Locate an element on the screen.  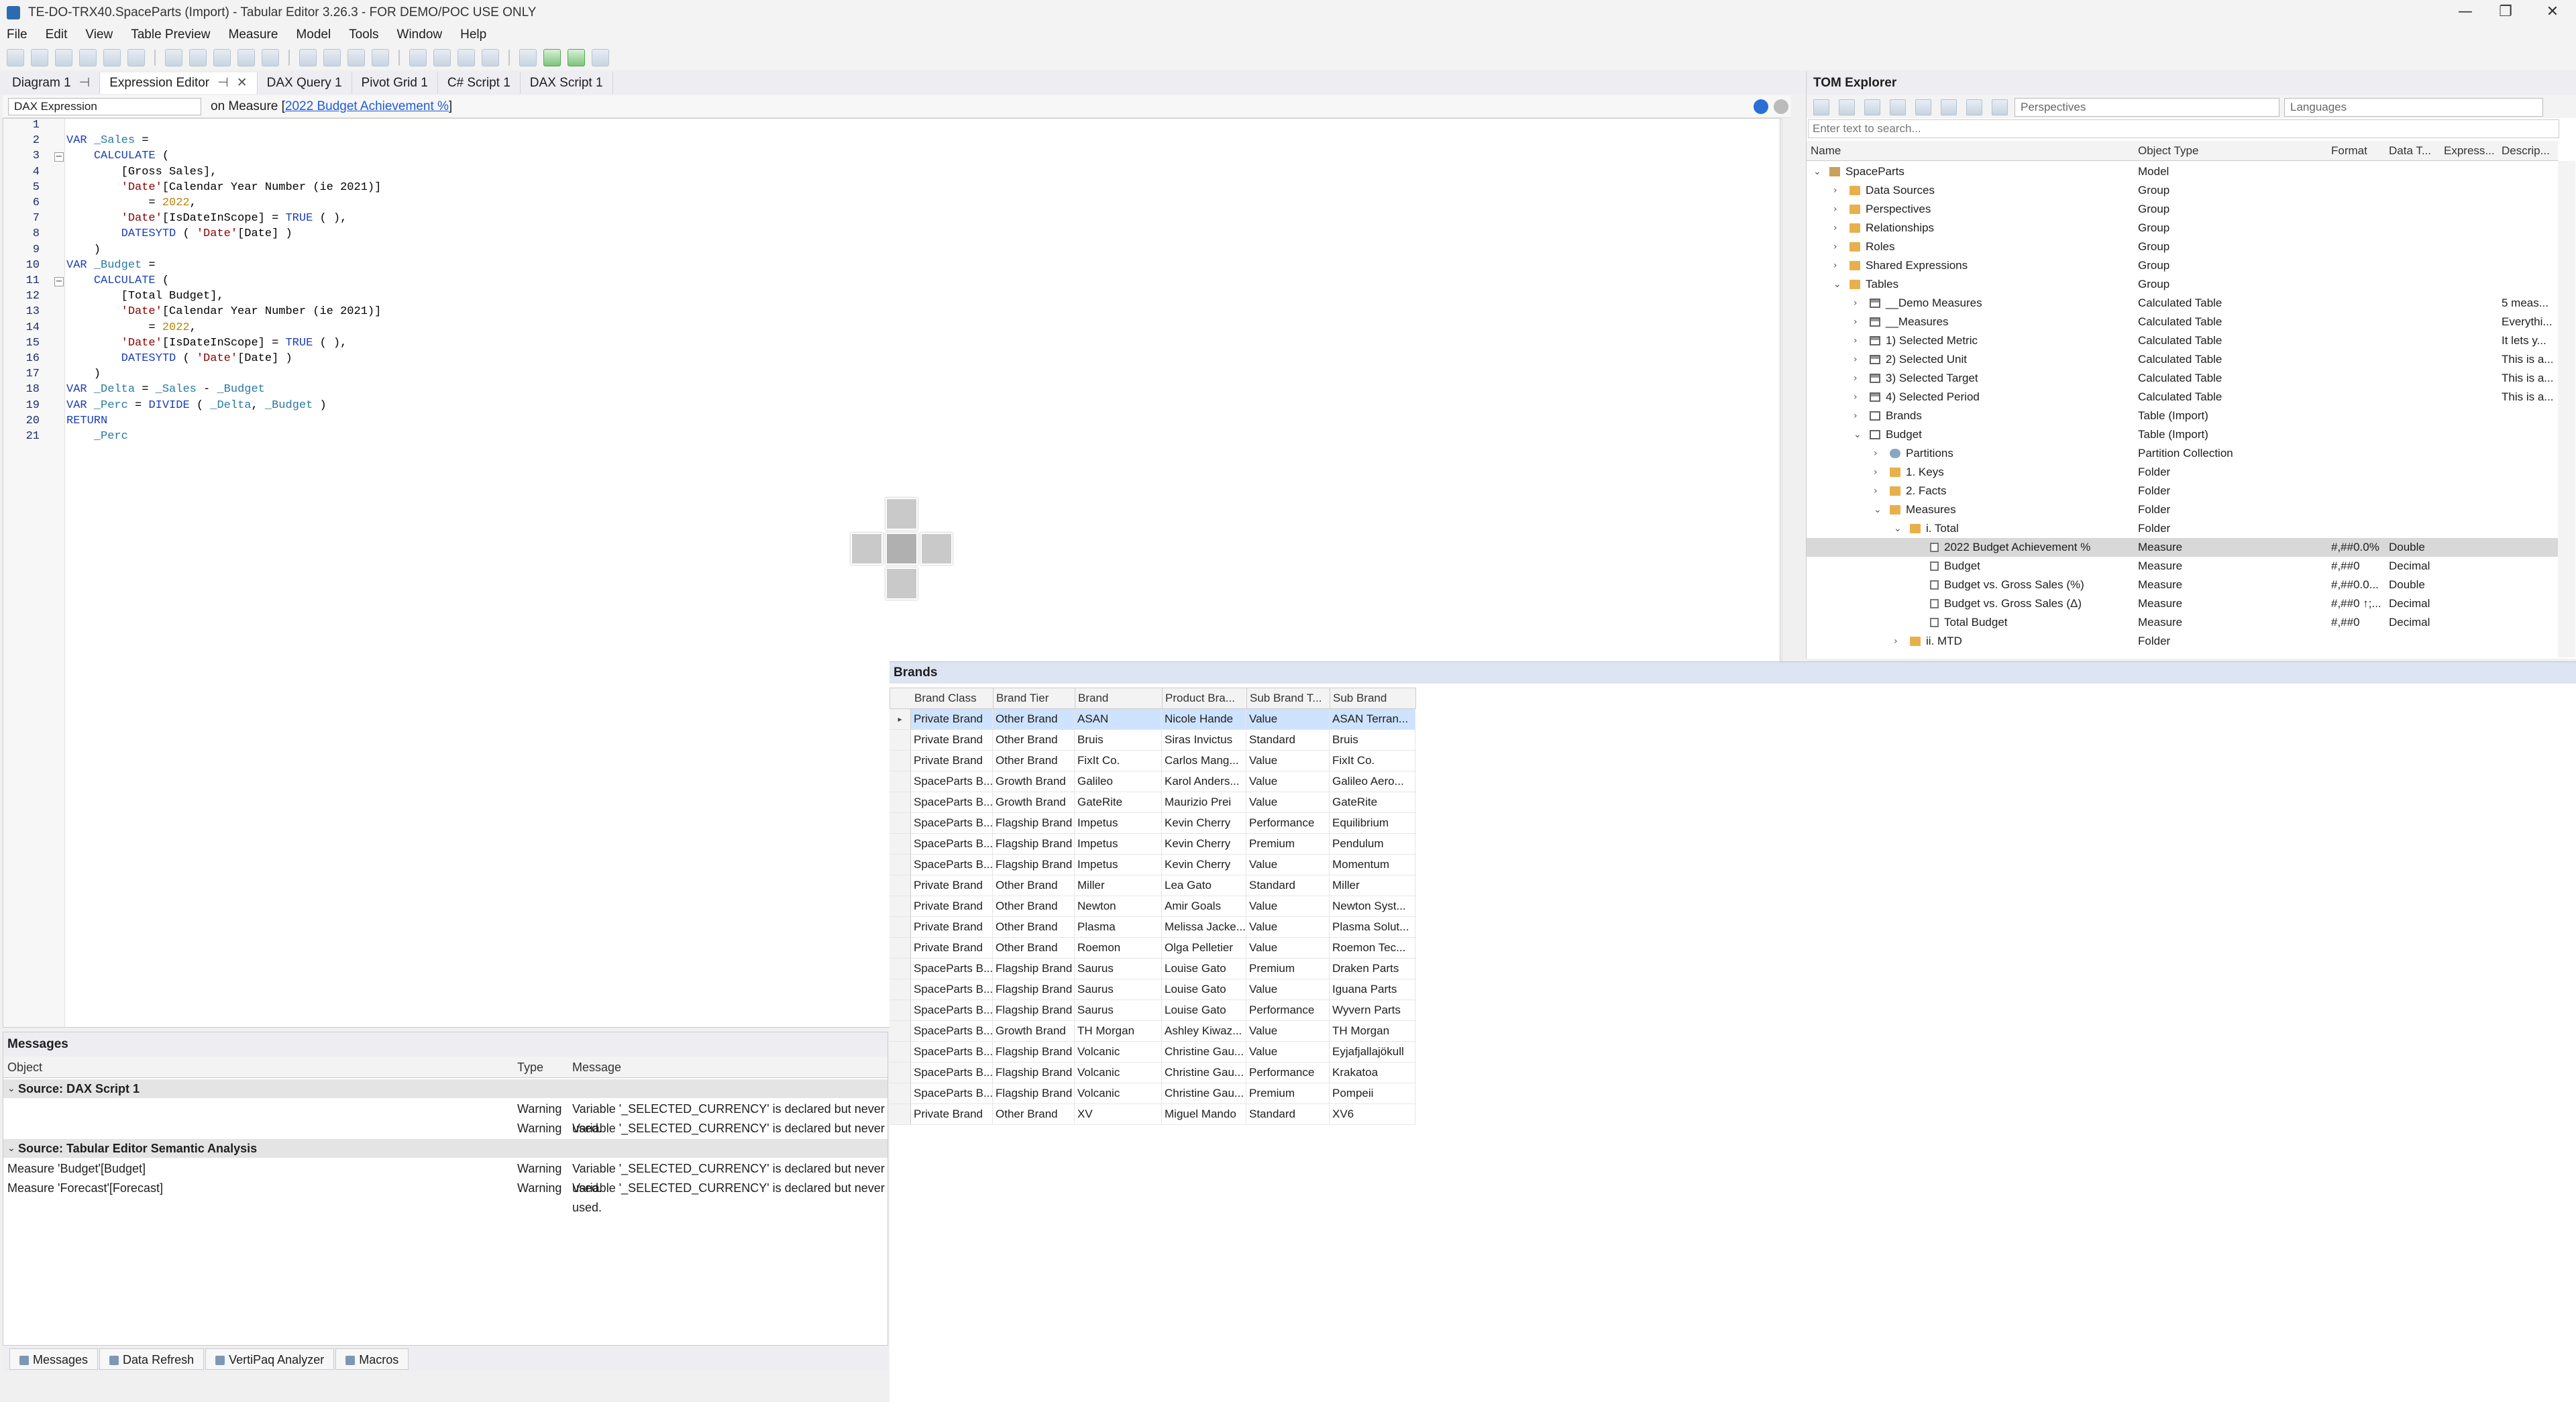
show-hierarchies-icon is located at coordinates (1872, 107).